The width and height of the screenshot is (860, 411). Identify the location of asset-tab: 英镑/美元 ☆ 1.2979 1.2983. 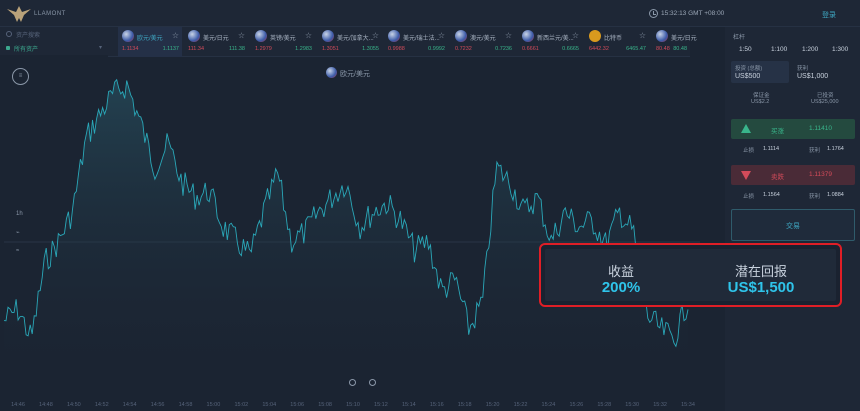
(283, 42).